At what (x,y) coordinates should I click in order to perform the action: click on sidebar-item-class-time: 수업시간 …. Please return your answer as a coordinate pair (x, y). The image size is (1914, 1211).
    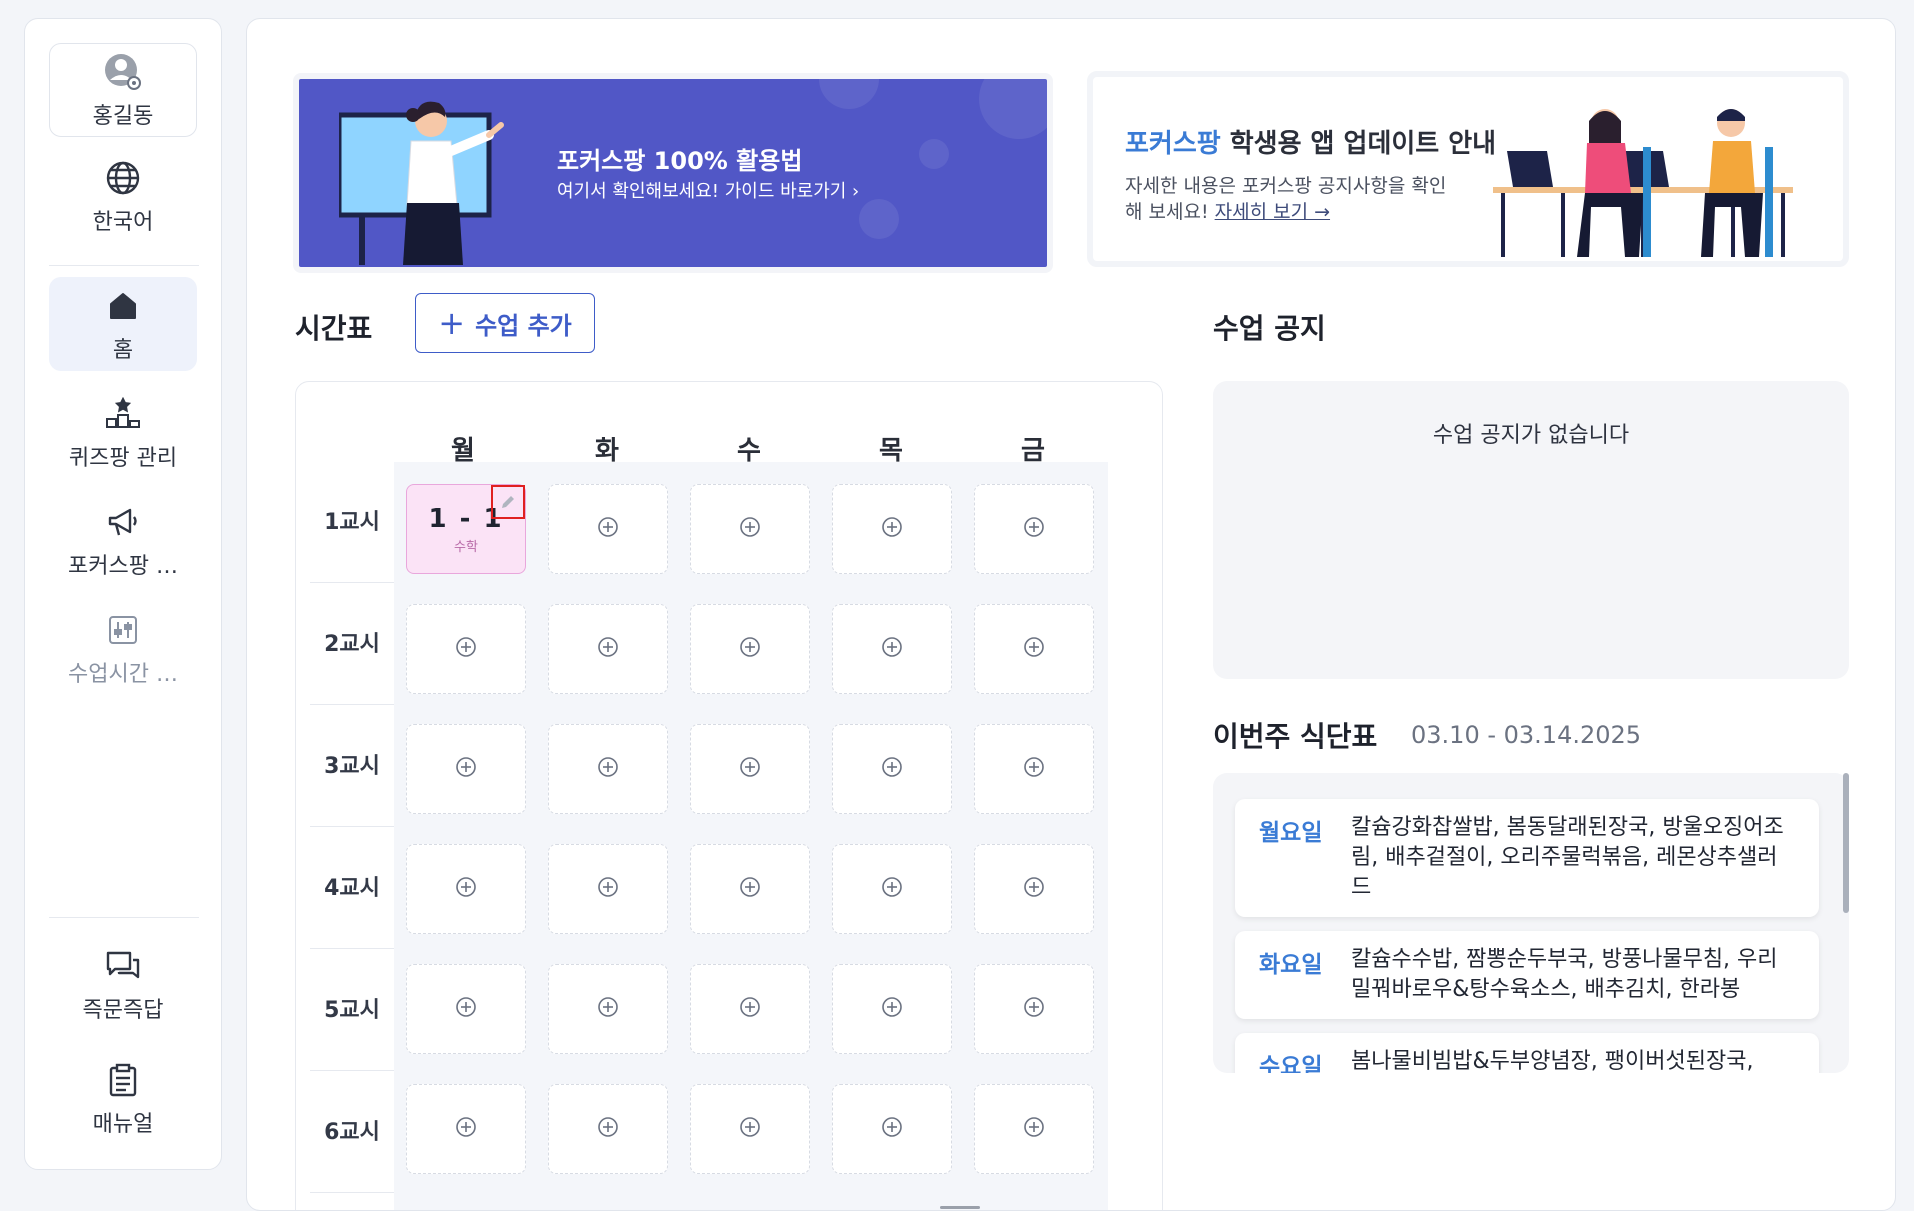
    Looking at the image, I should click on (123, 648).